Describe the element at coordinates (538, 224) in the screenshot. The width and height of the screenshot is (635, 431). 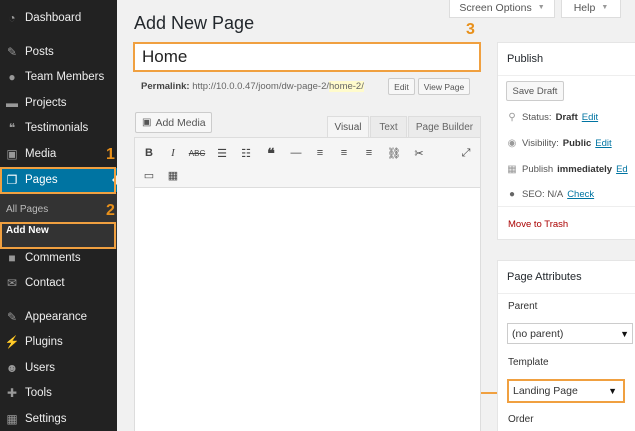
I see `move-to-trash-link: Move to Trash` at that location.